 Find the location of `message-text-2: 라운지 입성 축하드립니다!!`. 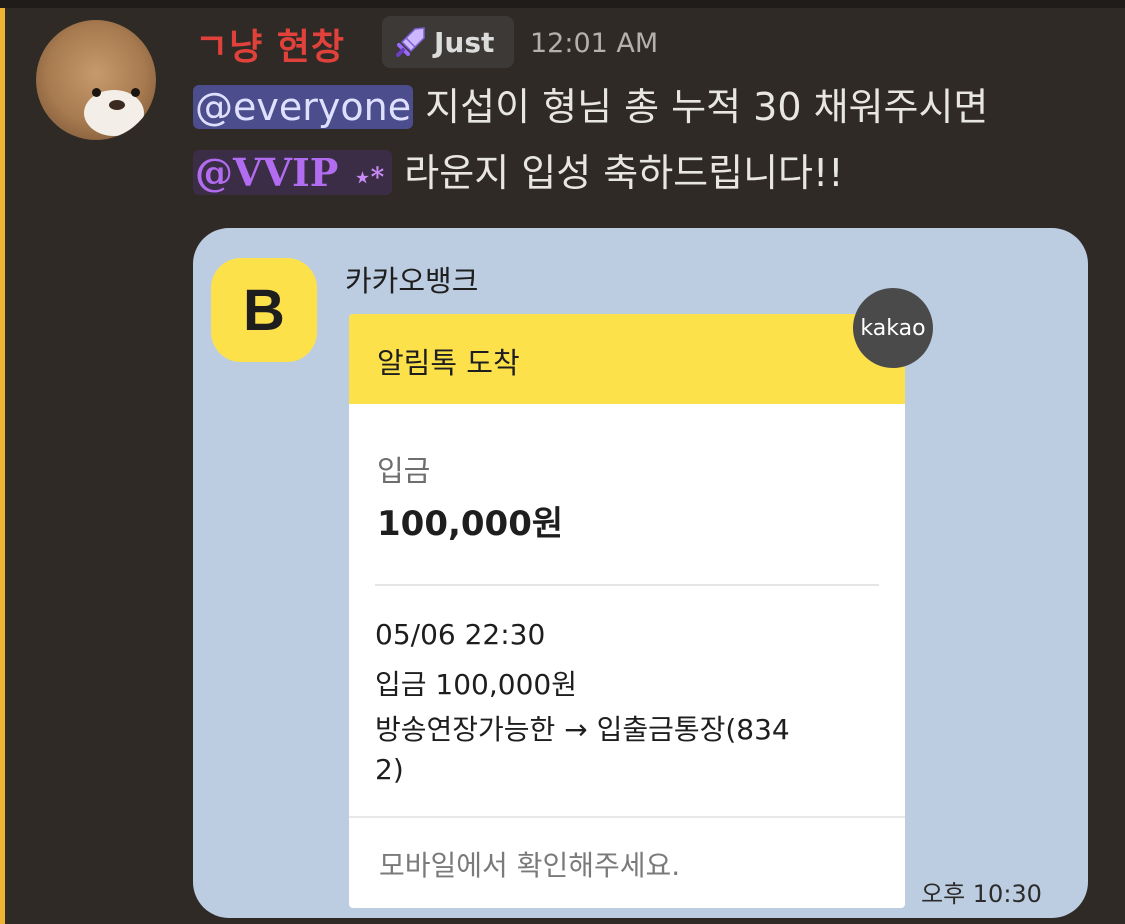

message-text-2: 라운지 입성 축하드립니다!! is located at coordinates (618, 173).